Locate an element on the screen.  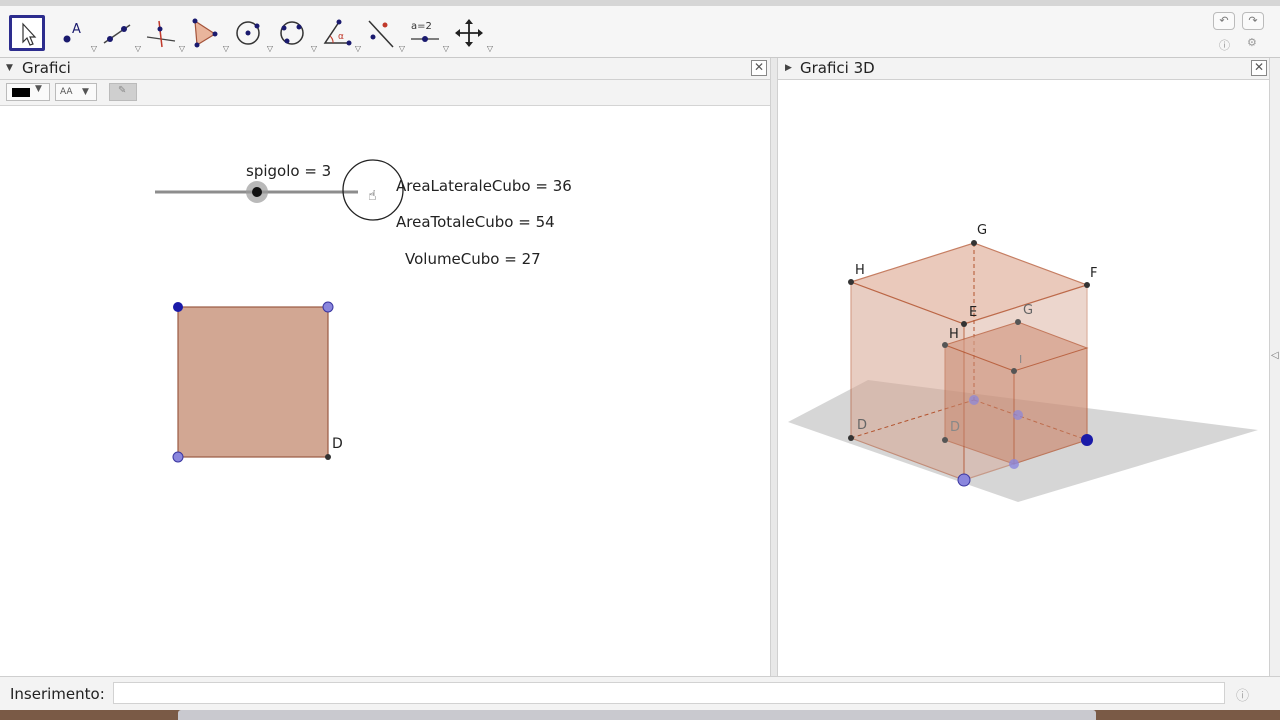
graphics3d-panel-header: ▶ Grafici 3D ✕ is located at coordinates (1023, 69).